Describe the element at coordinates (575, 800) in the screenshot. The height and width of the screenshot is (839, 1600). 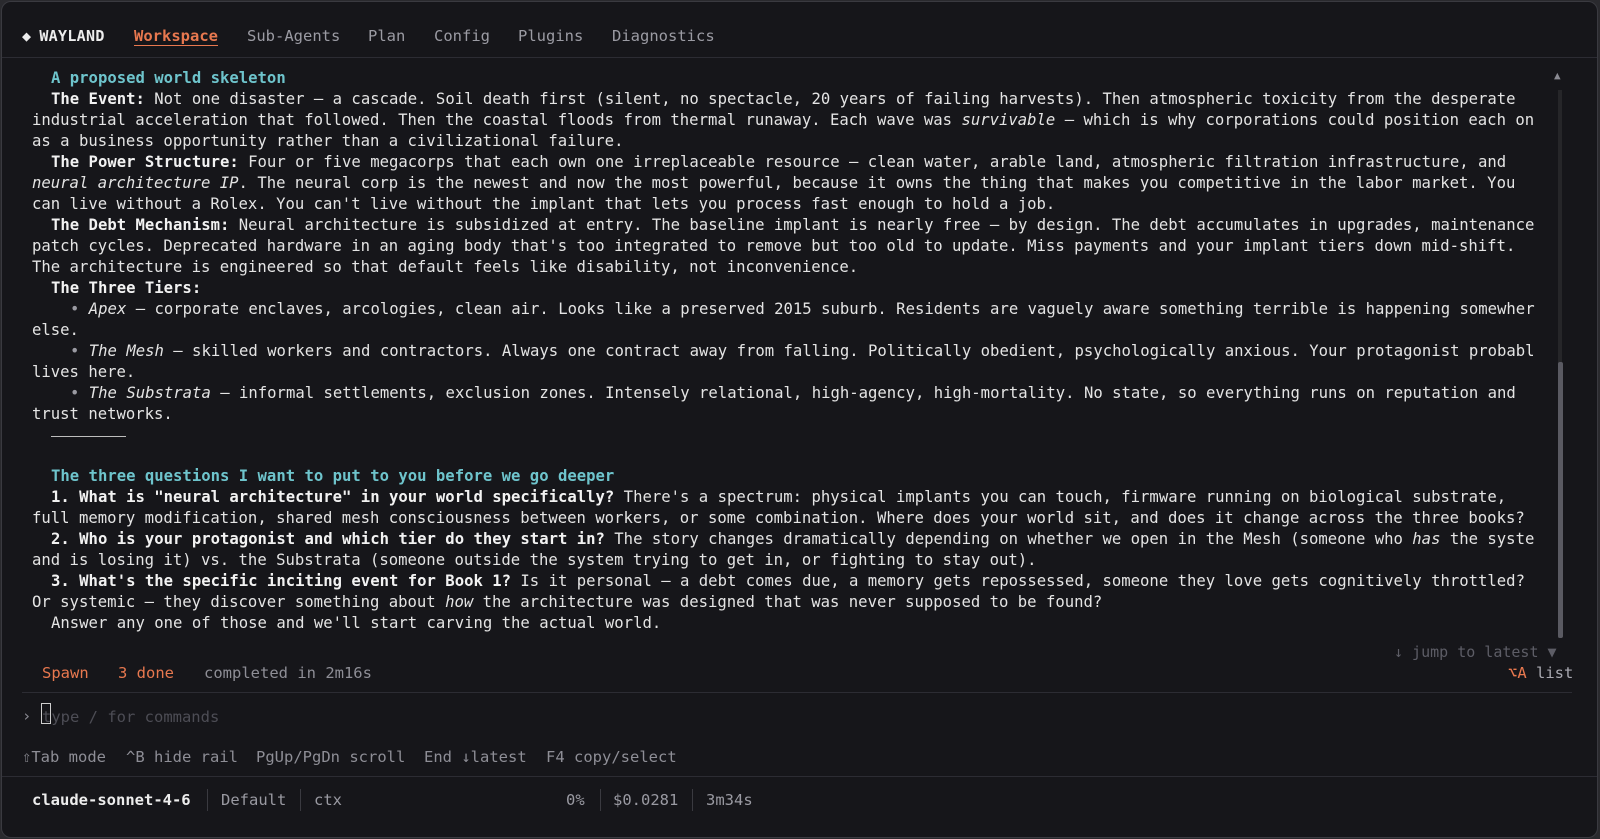
I see `ctx-percent: 0%` at that location.